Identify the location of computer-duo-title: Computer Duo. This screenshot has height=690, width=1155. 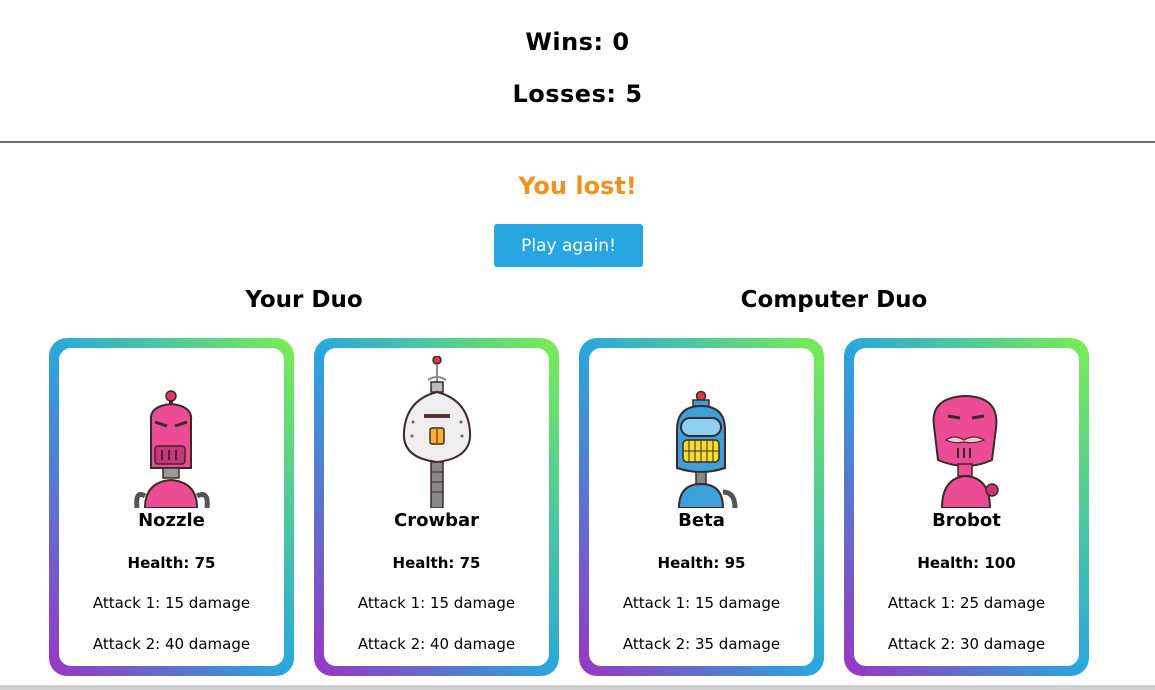
(834, 300).